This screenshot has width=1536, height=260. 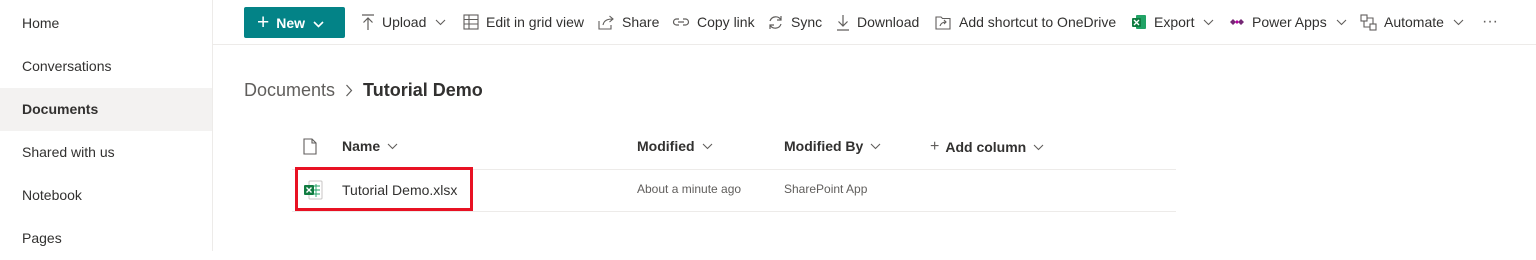 I want to click on sync-button: Sync, so click(x=794, y=22).